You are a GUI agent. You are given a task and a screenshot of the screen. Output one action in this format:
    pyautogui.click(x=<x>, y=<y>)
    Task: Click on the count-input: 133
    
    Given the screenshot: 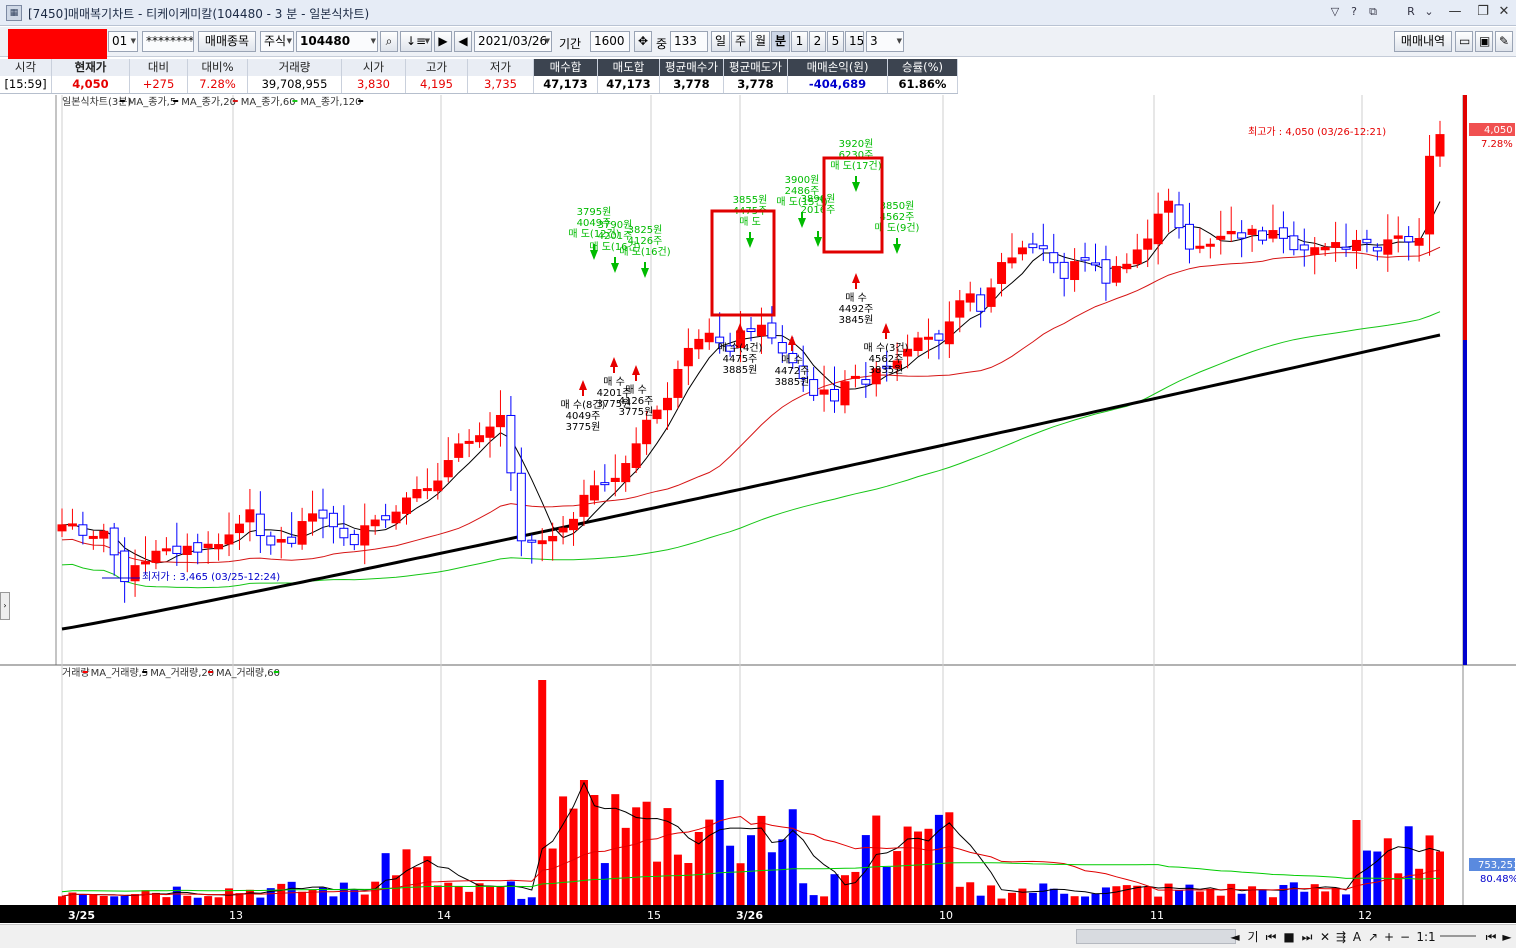 What is the action you would take?
    pyautogui.click(x=689, y=41)
    